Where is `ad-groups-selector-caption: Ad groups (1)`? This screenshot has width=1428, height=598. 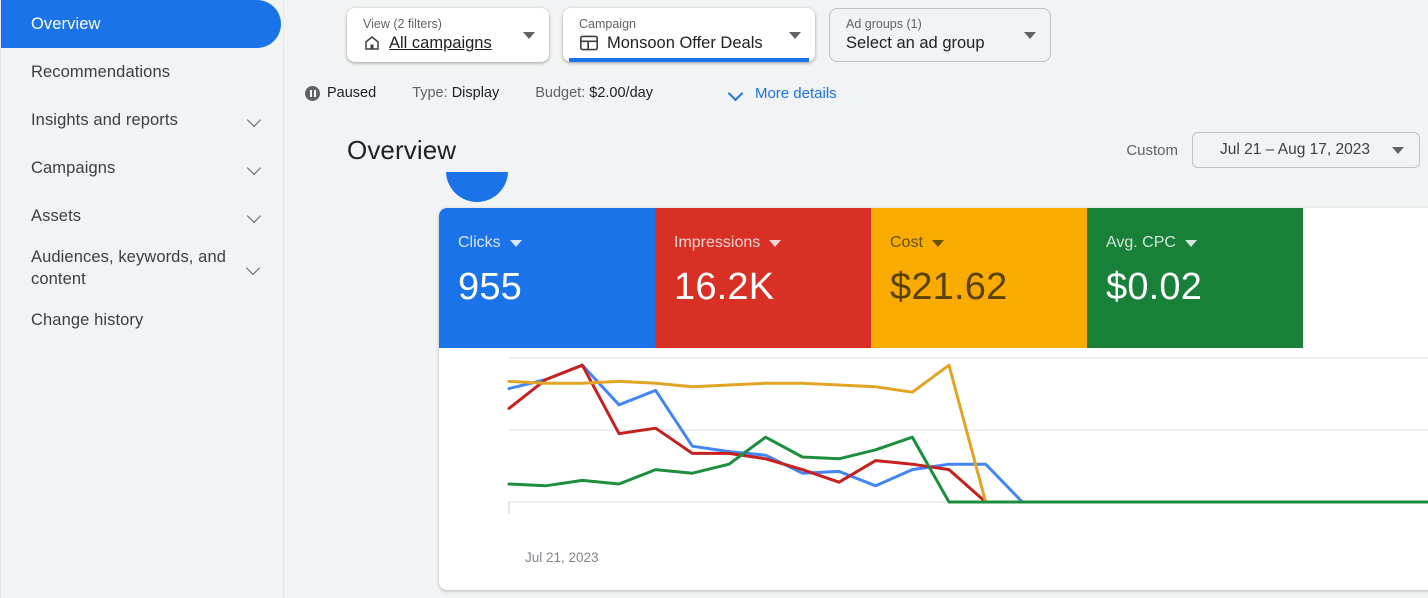
ad-groups-selector-caption: Ad groups (1) is located at coordinates (884, 24).